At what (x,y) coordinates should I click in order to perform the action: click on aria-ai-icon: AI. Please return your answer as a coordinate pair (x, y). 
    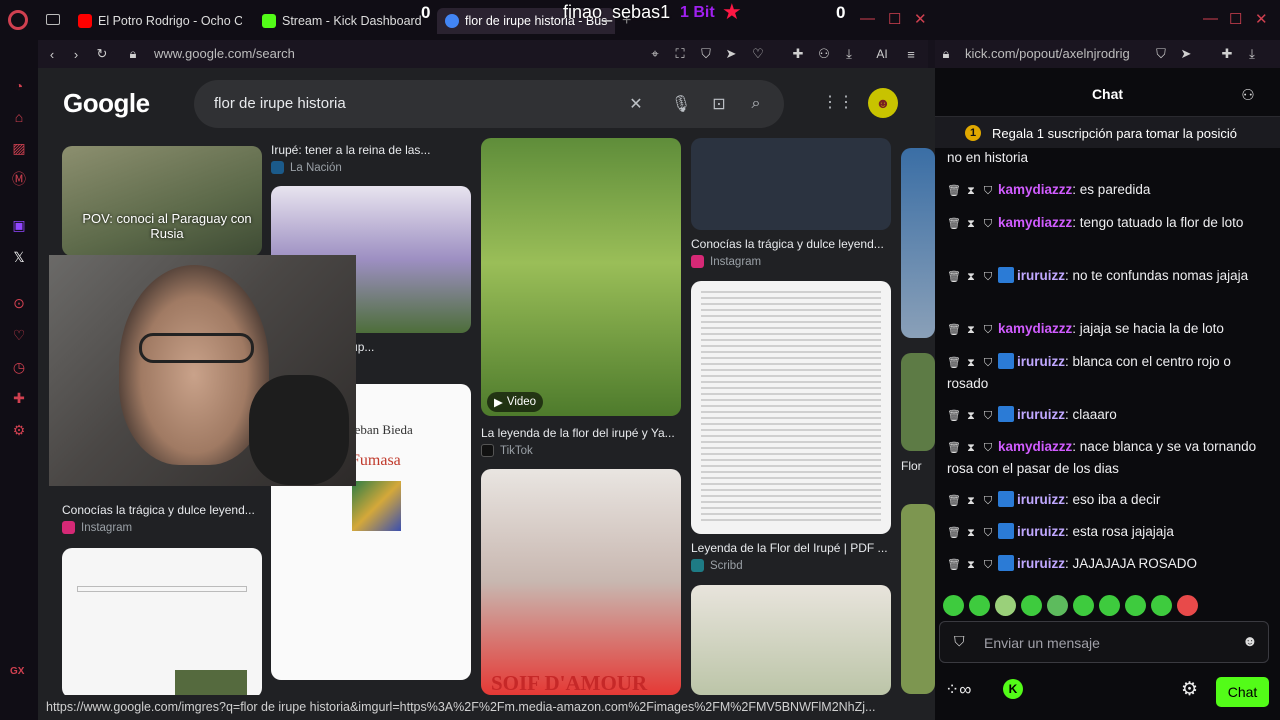
    Looking at the image, I should click on (882, 54).